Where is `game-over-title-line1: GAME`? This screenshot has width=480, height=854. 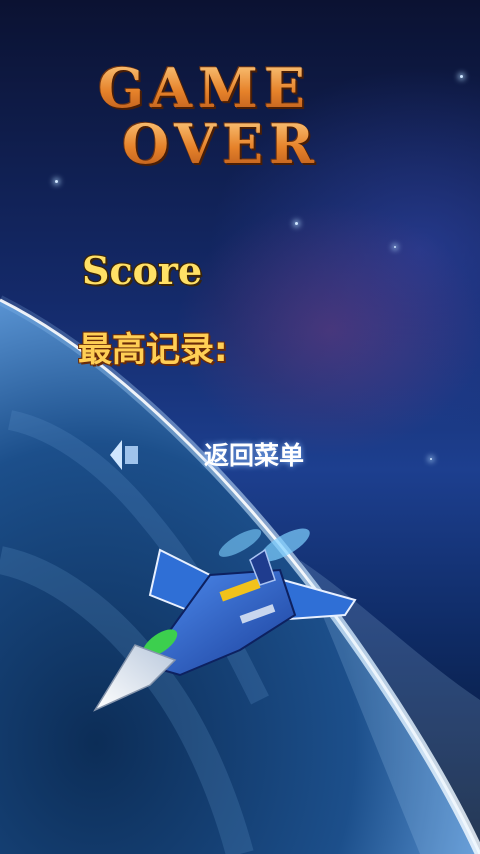
game-over-title-line1: GAME is located at coordinates (204, 88).